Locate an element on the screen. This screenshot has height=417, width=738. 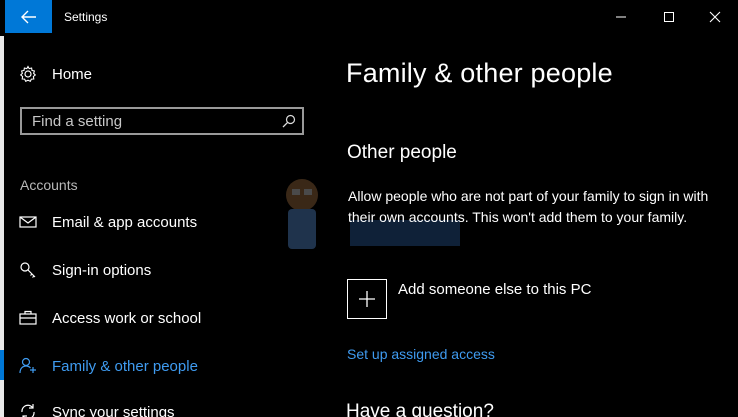
sidebar-item-label: Access work or school is located at coordinates (127, 318).